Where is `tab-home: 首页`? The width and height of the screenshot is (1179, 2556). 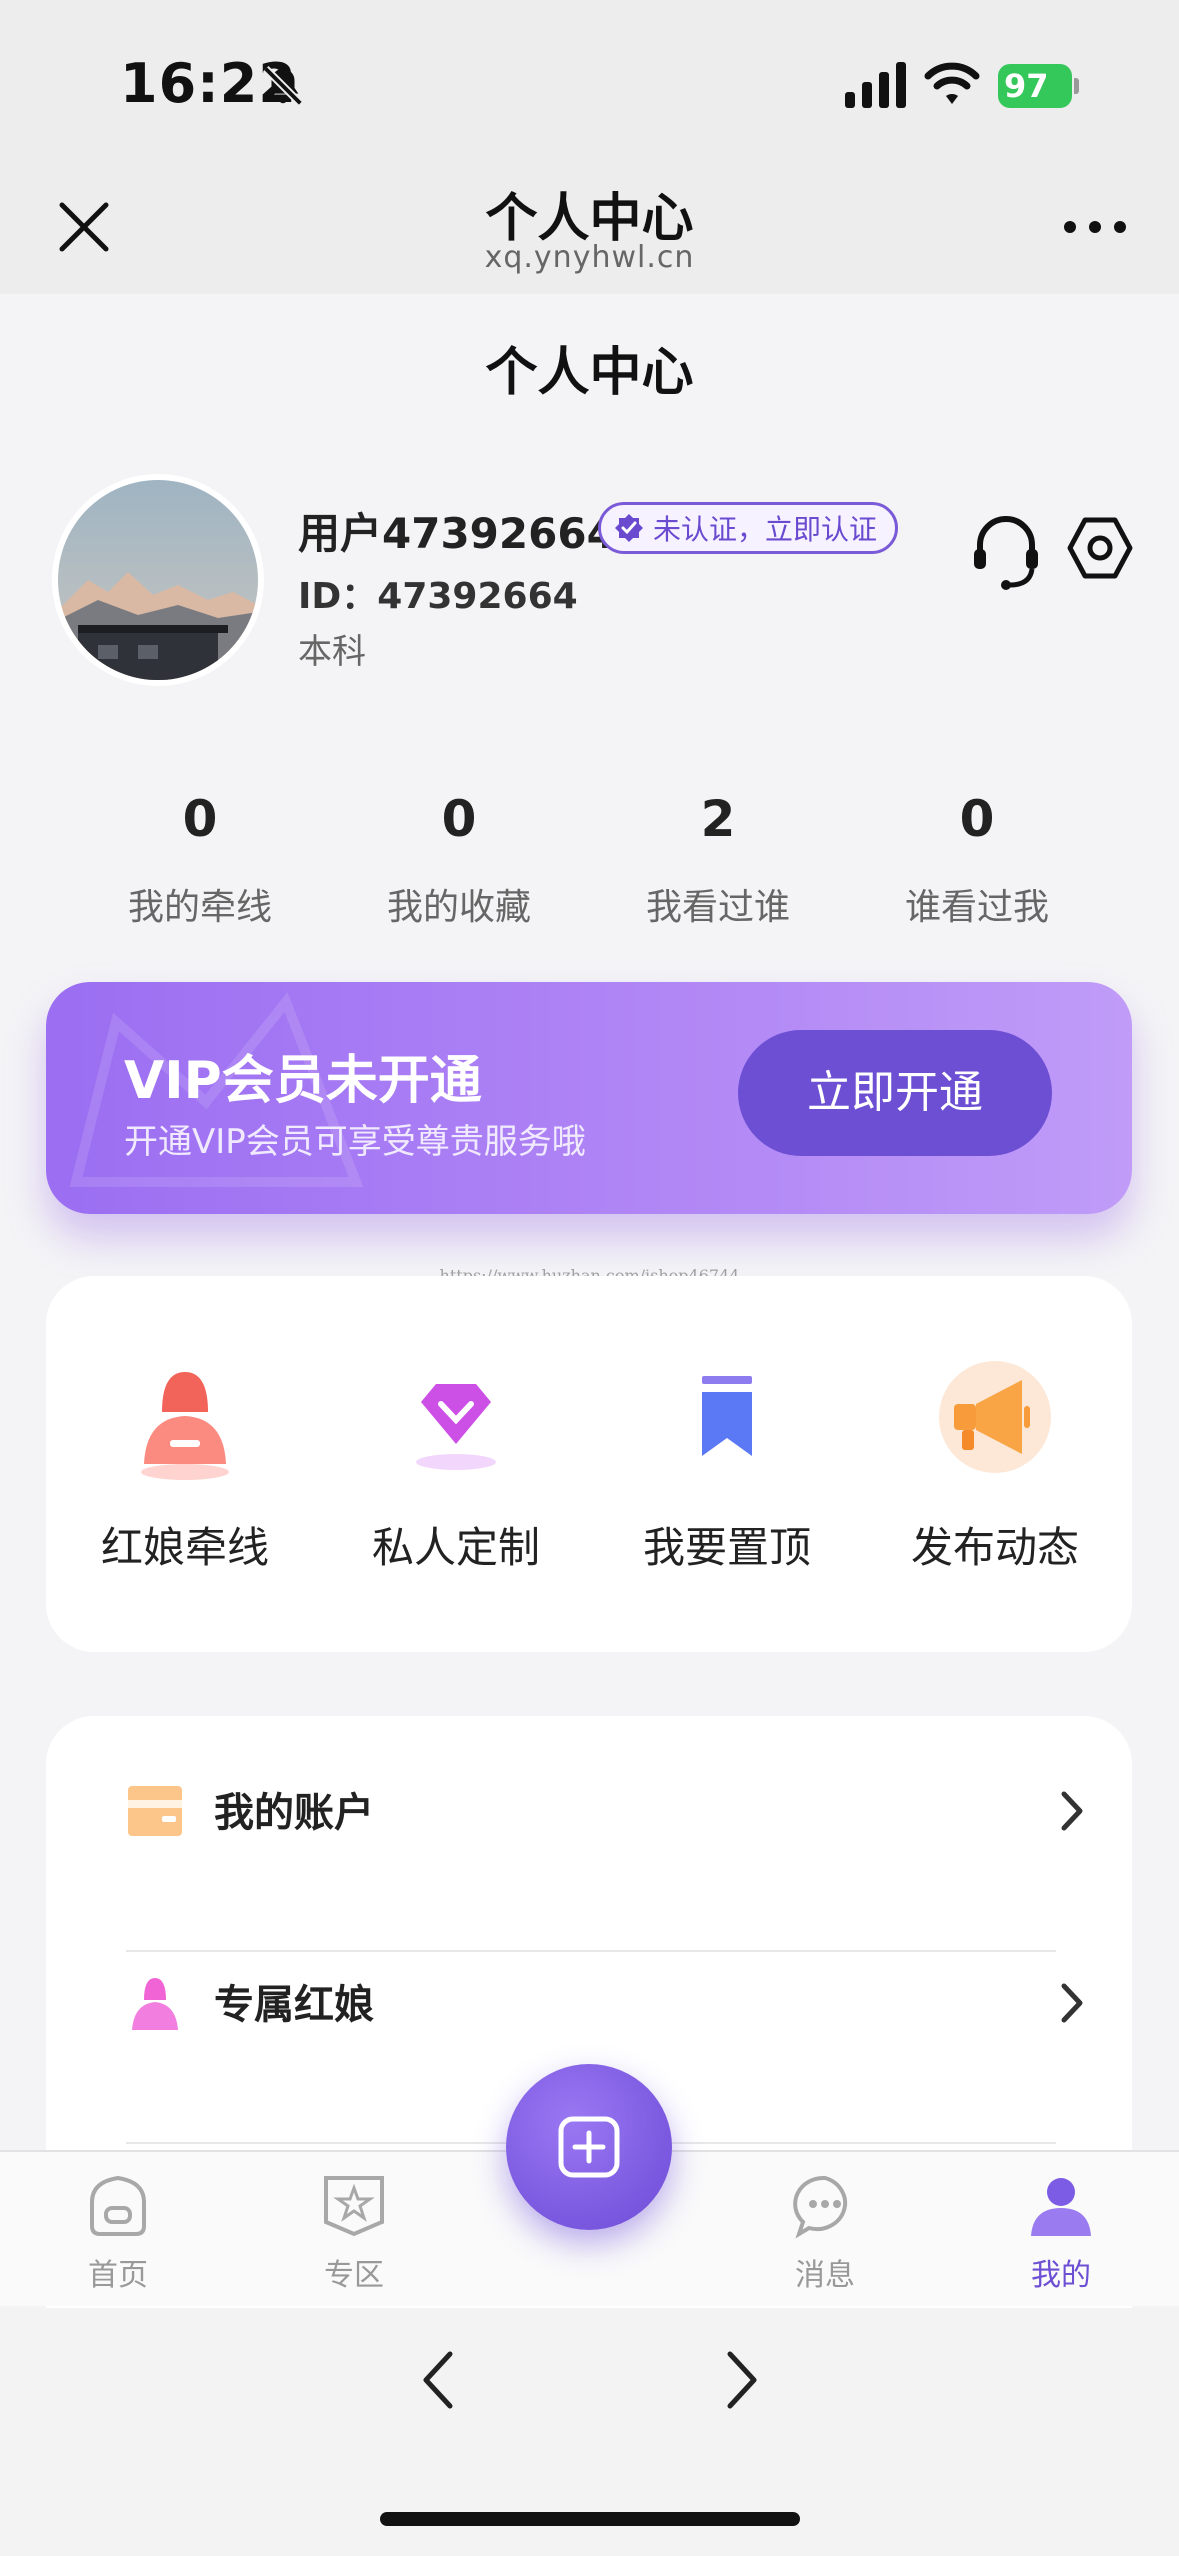 tab-home: 首页 is located at coordinates (118, 2233).